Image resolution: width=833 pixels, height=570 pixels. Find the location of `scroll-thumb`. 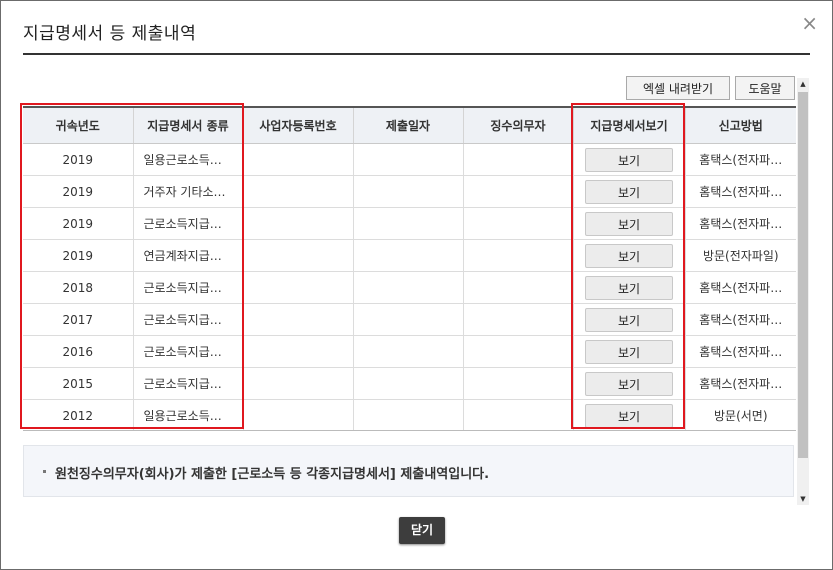

scroll-thumb is located at coordinates (803, 275).